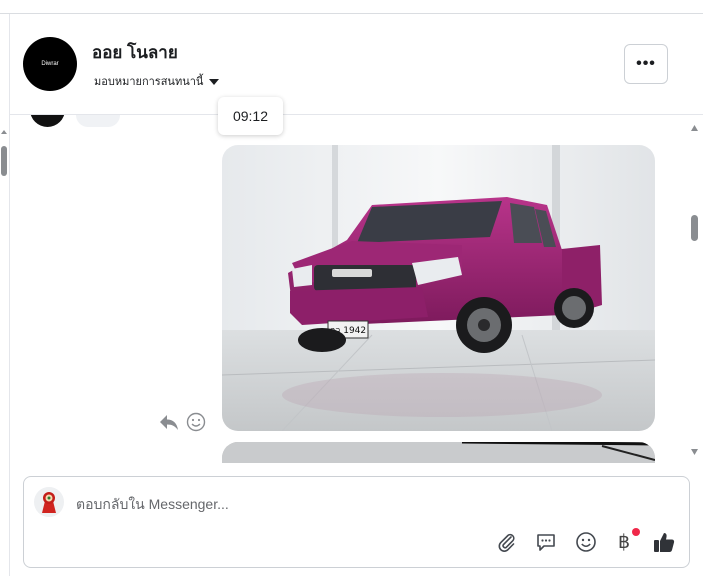 The height and width of the screenshot is (576, 703). Describe the element at coordinates (135, 52) in the screenshot. I see `contact-name: ออย โนลาย` at that location.